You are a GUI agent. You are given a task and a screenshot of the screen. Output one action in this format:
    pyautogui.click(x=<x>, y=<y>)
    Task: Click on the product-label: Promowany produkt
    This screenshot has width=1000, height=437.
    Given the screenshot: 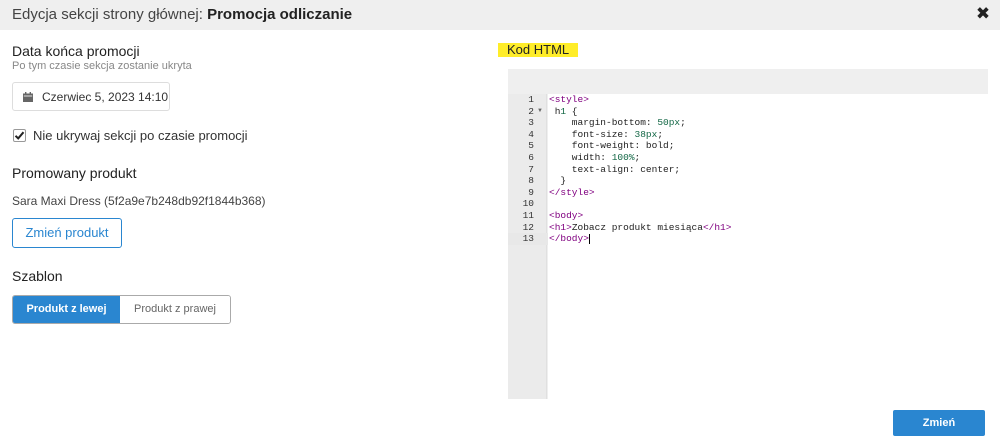 What is the action you would take?
    pyautogui.click(x=74, y=173)
    